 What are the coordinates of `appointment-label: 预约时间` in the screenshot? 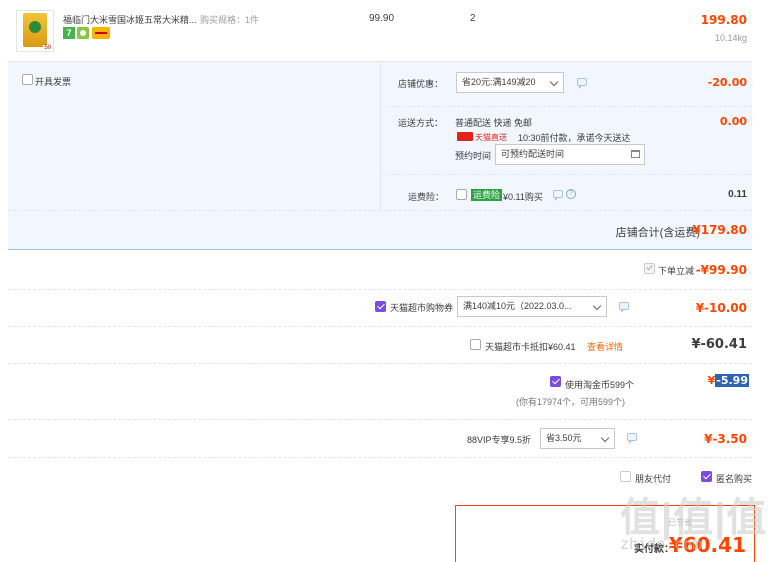 It's located at (473, 156).